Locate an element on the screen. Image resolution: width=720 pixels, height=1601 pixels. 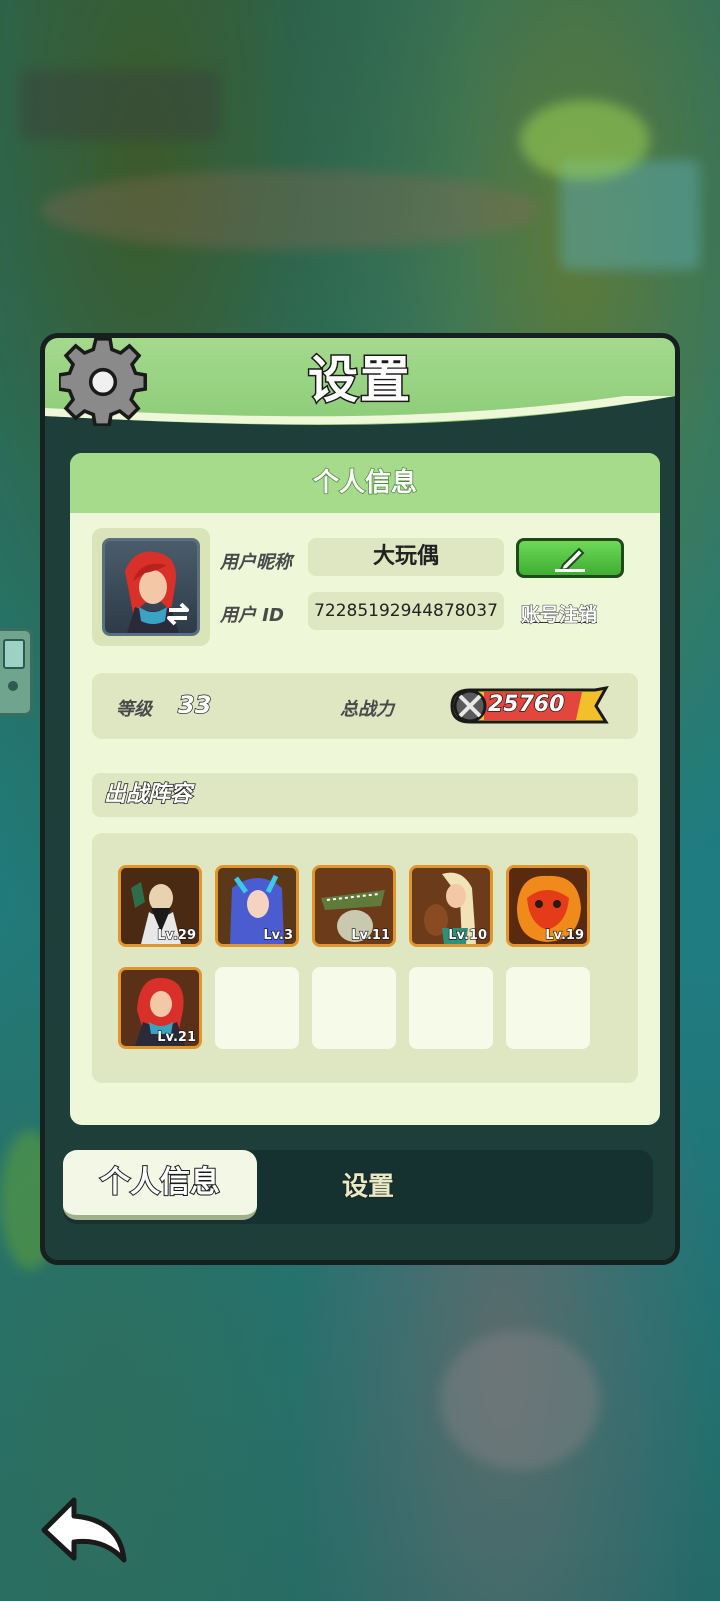
hero-level: Lv.19 is located at coordinates (565, 935).